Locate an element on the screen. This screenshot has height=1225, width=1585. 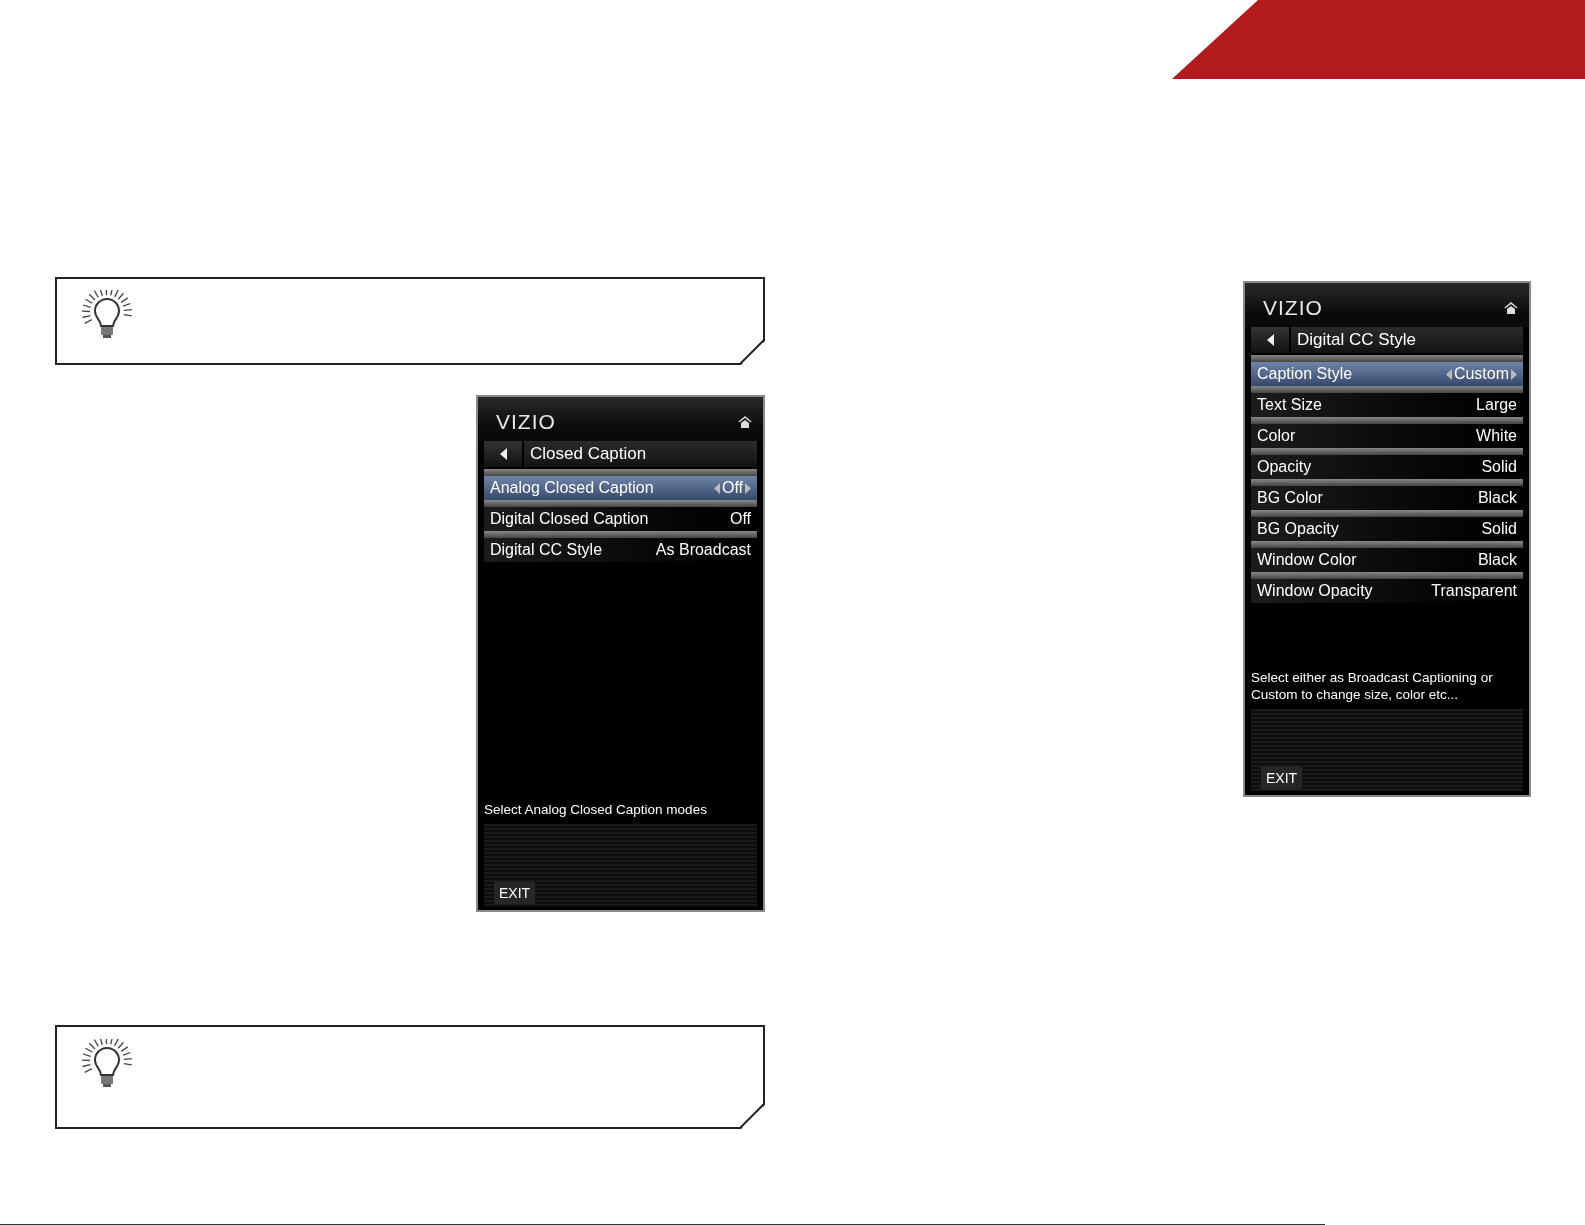
help-text: Select Analog Closed Caption modes is located at coordinates (596, 810).